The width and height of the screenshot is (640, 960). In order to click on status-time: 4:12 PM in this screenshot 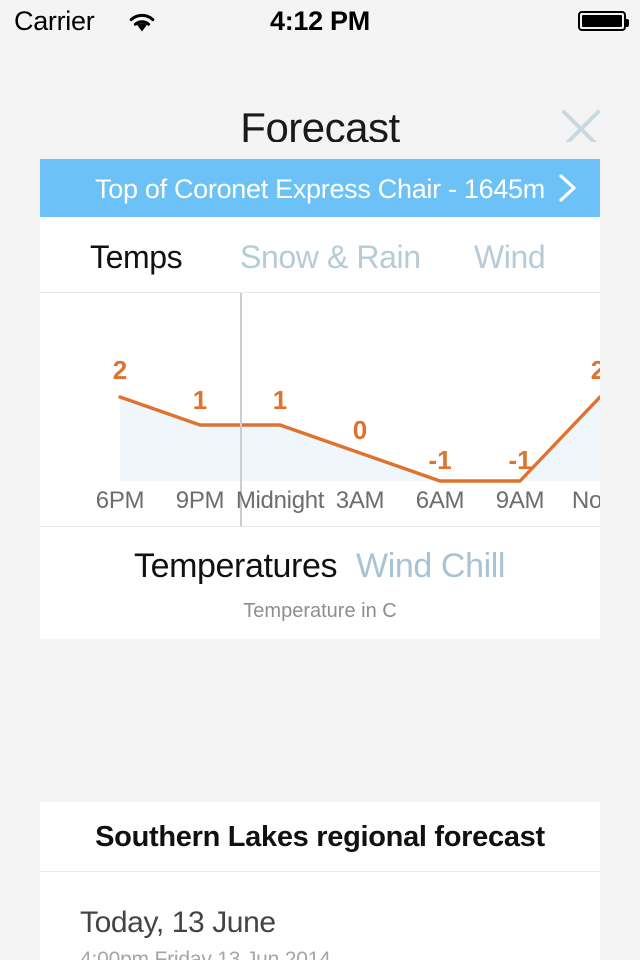, I will do `click(320, 21)`.